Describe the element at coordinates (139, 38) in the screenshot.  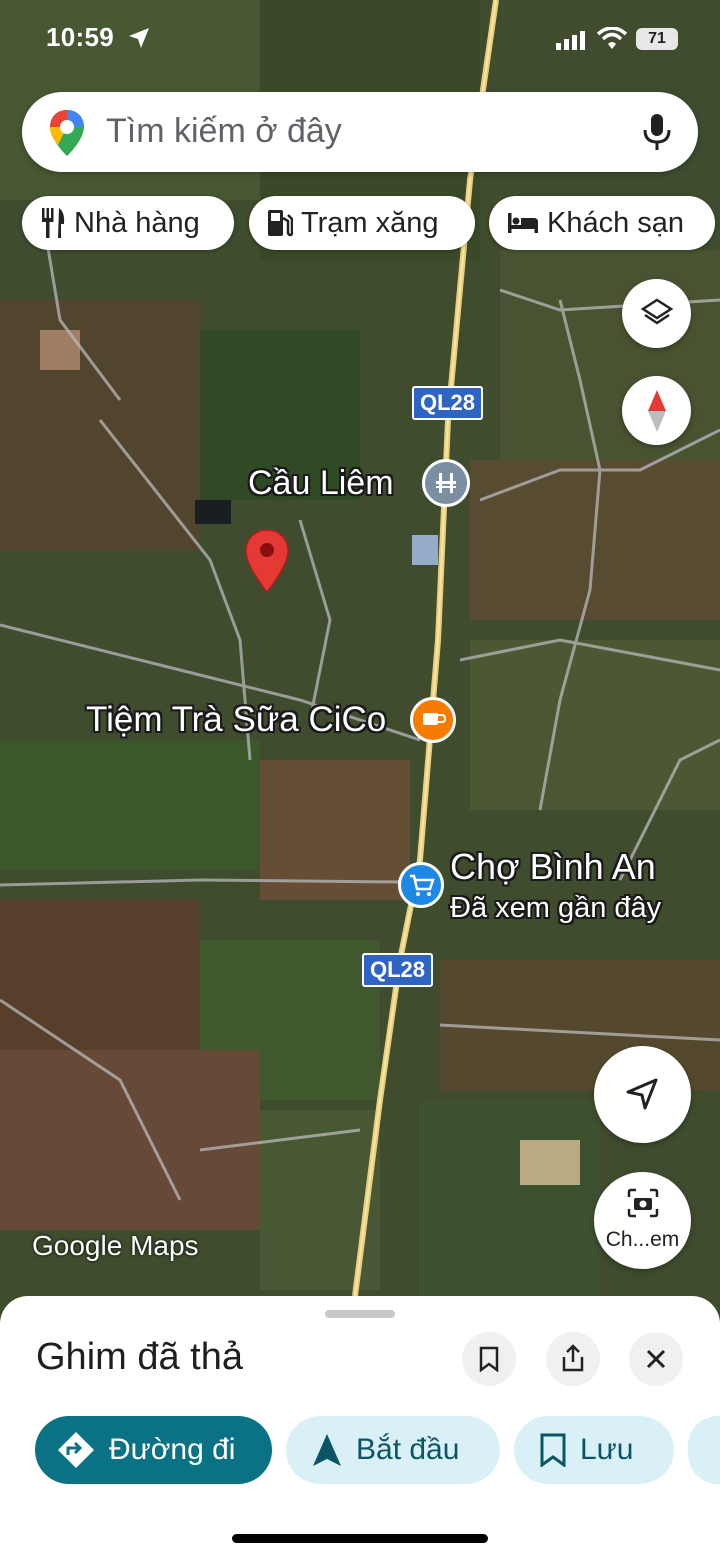
I see `location-arrow-icon` at that location.